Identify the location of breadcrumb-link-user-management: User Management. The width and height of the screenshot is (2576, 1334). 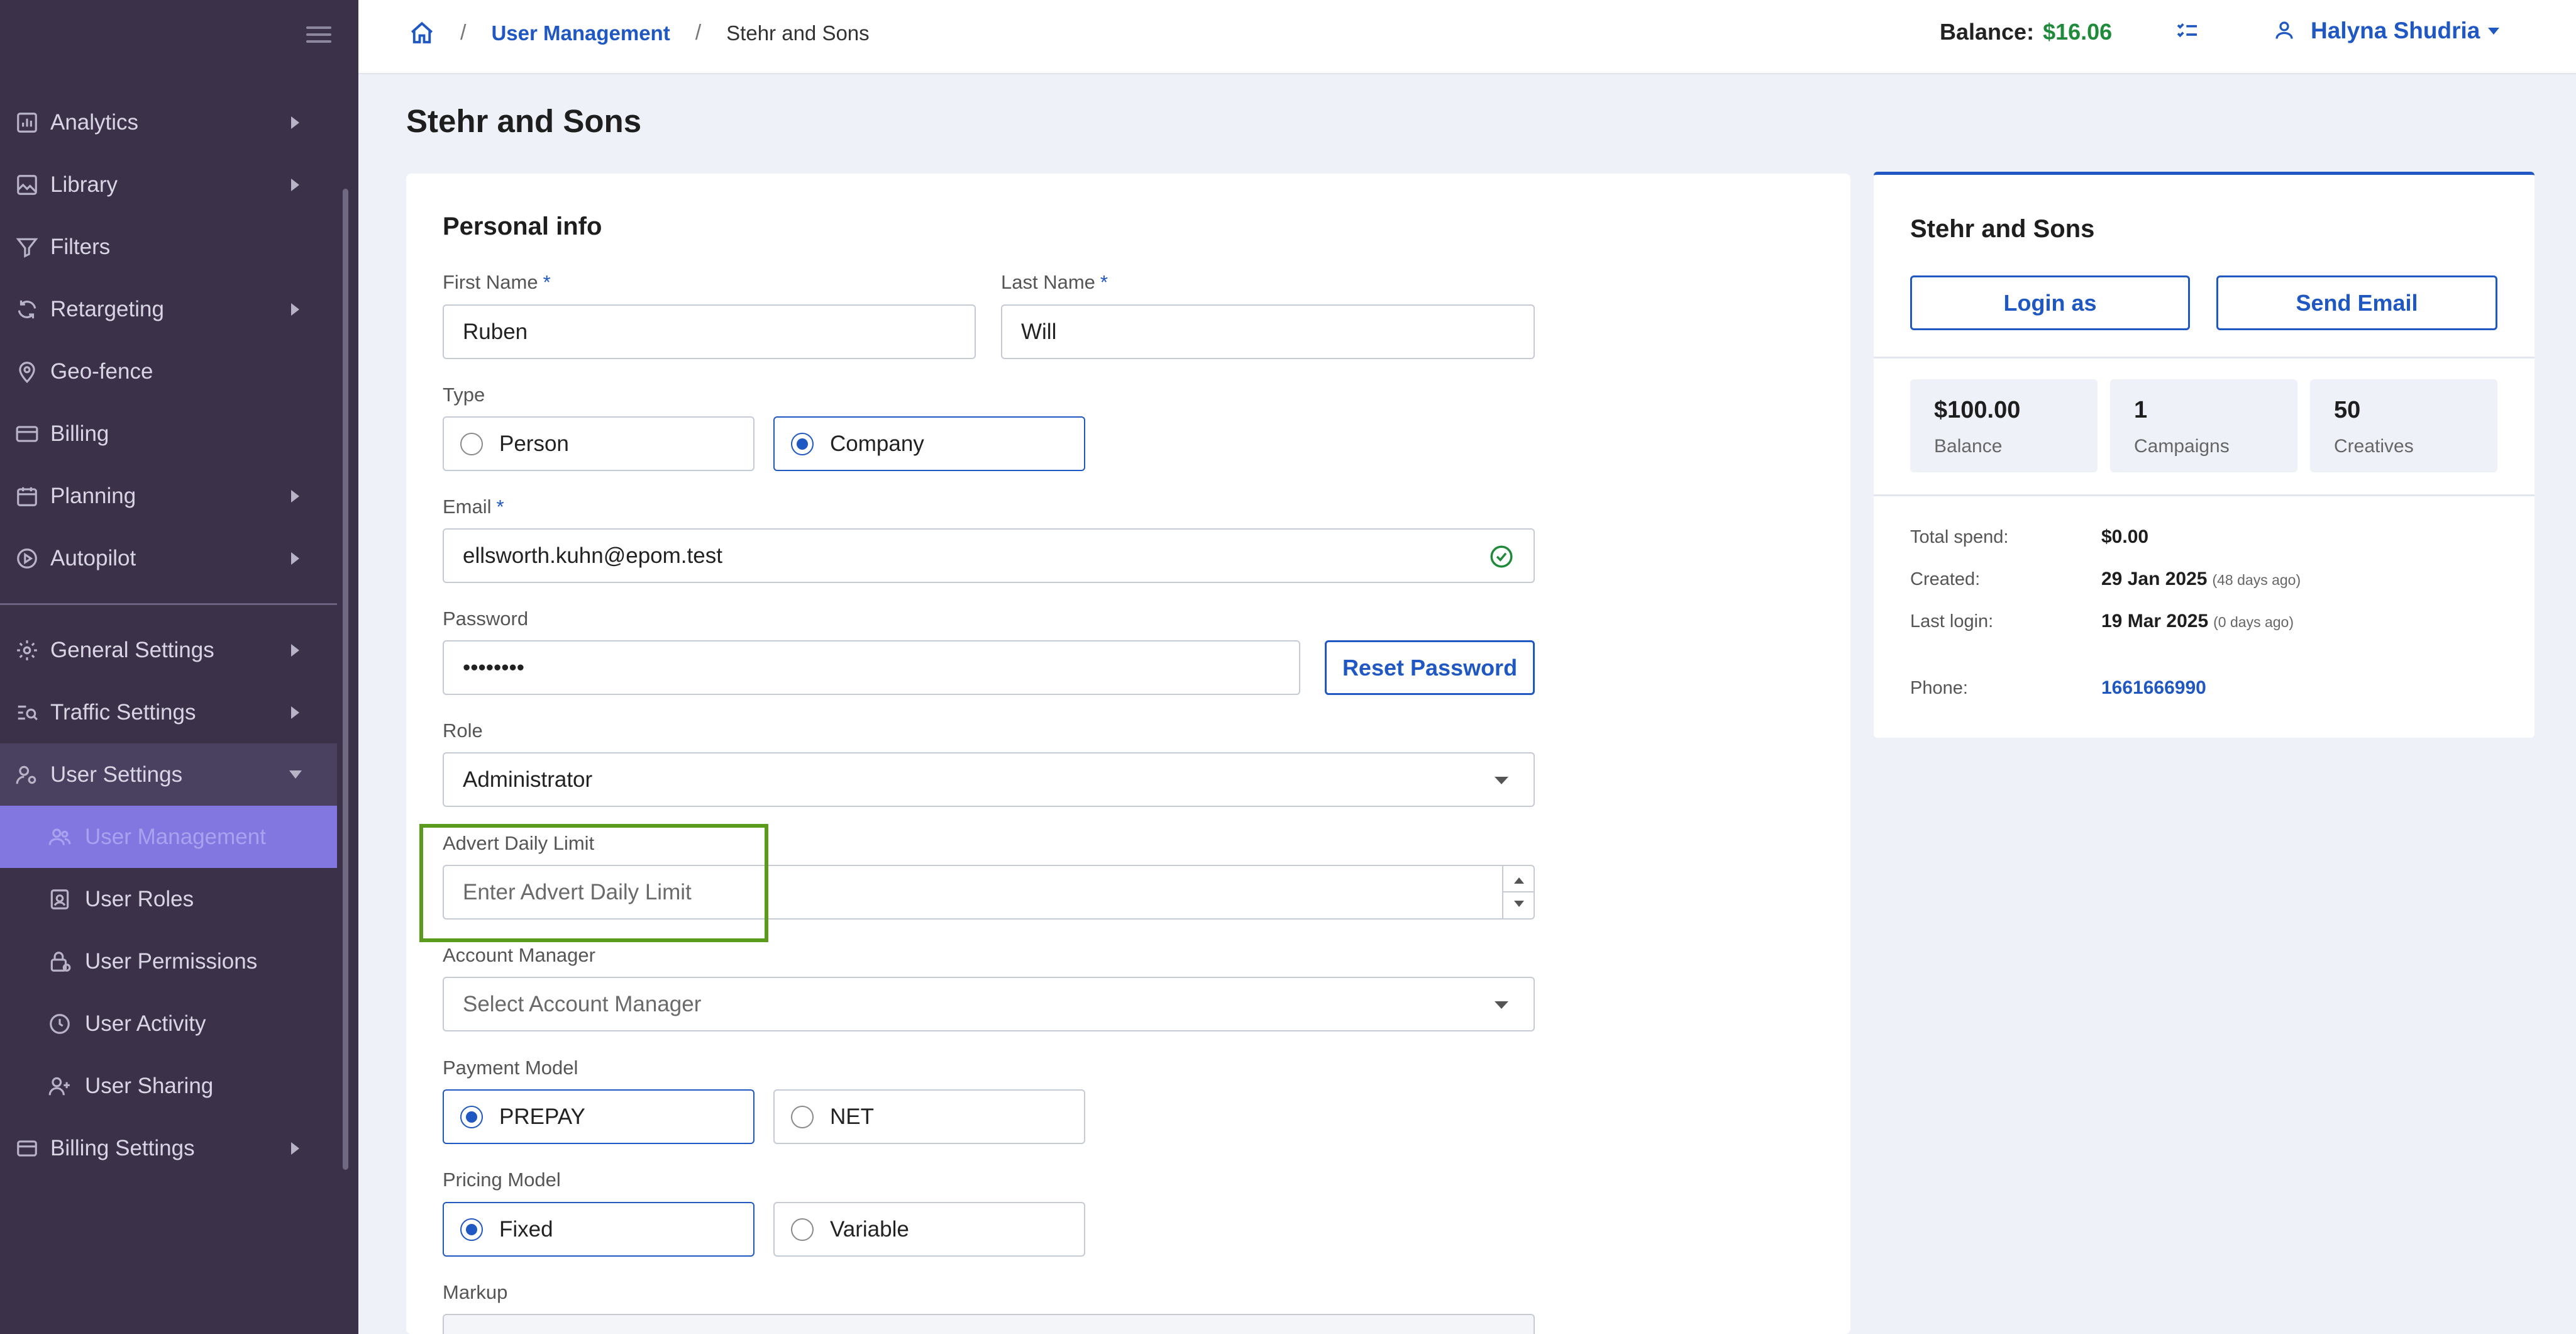
(580, 33).